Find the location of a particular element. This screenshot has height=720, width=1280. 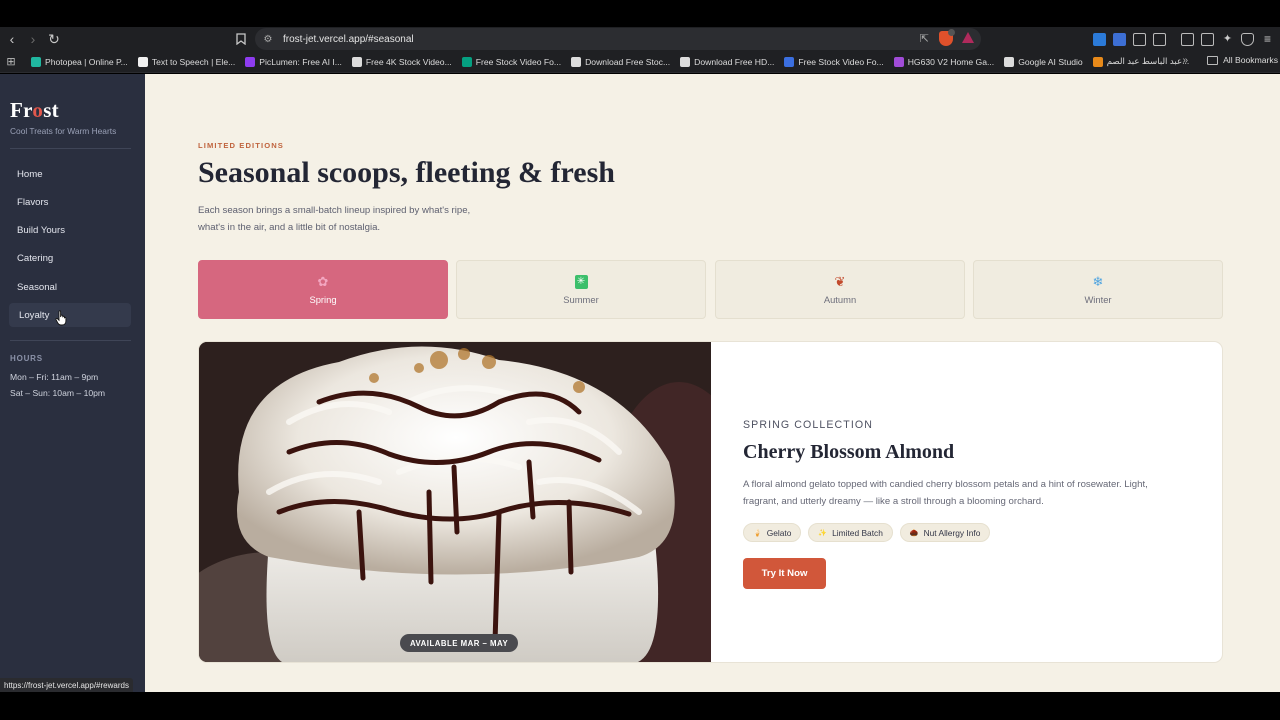

tab-label: Autumn is located at coordinates (840, 299).